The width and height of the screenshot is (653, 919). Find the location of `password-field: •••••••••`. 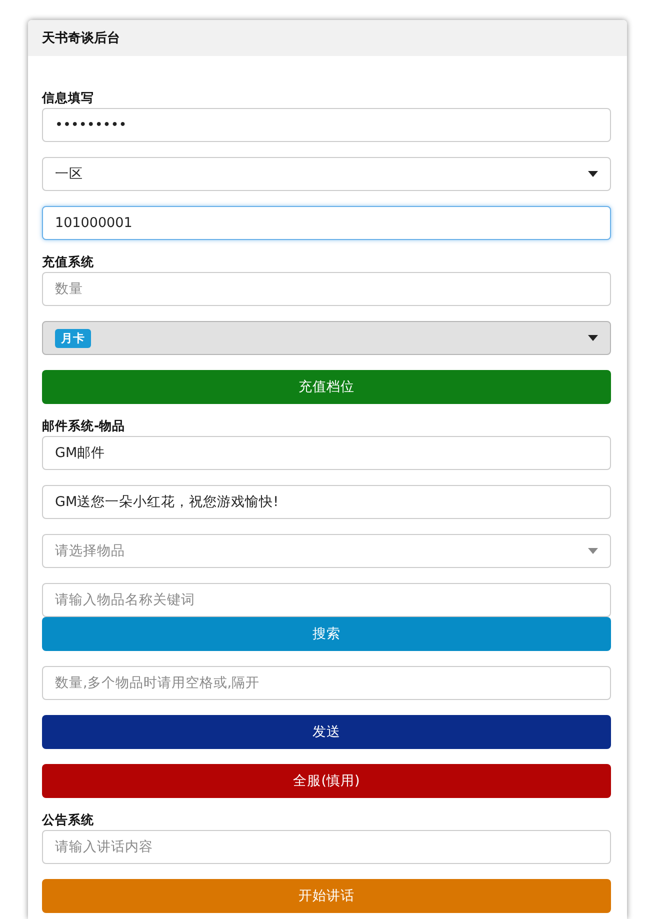

password-field: ••••••••• is located at coordinates (326, 125).